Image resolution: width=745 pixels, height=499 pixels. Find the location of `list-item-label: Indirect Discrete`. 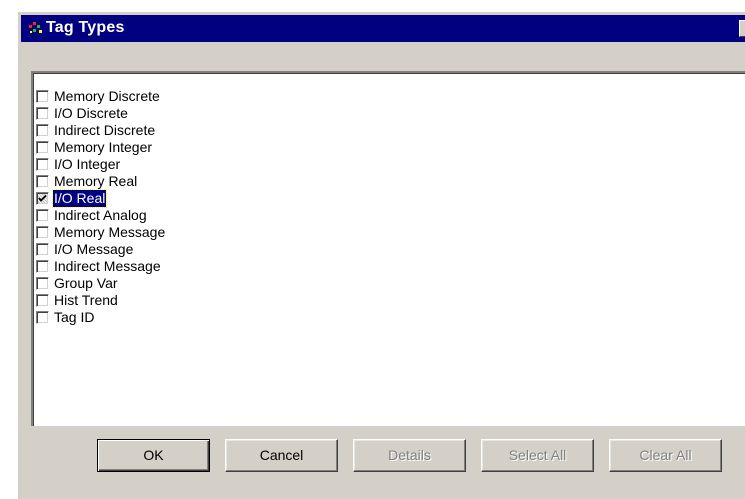

list-item-label: Indirect Discrete is located at coordinates (105, 130).